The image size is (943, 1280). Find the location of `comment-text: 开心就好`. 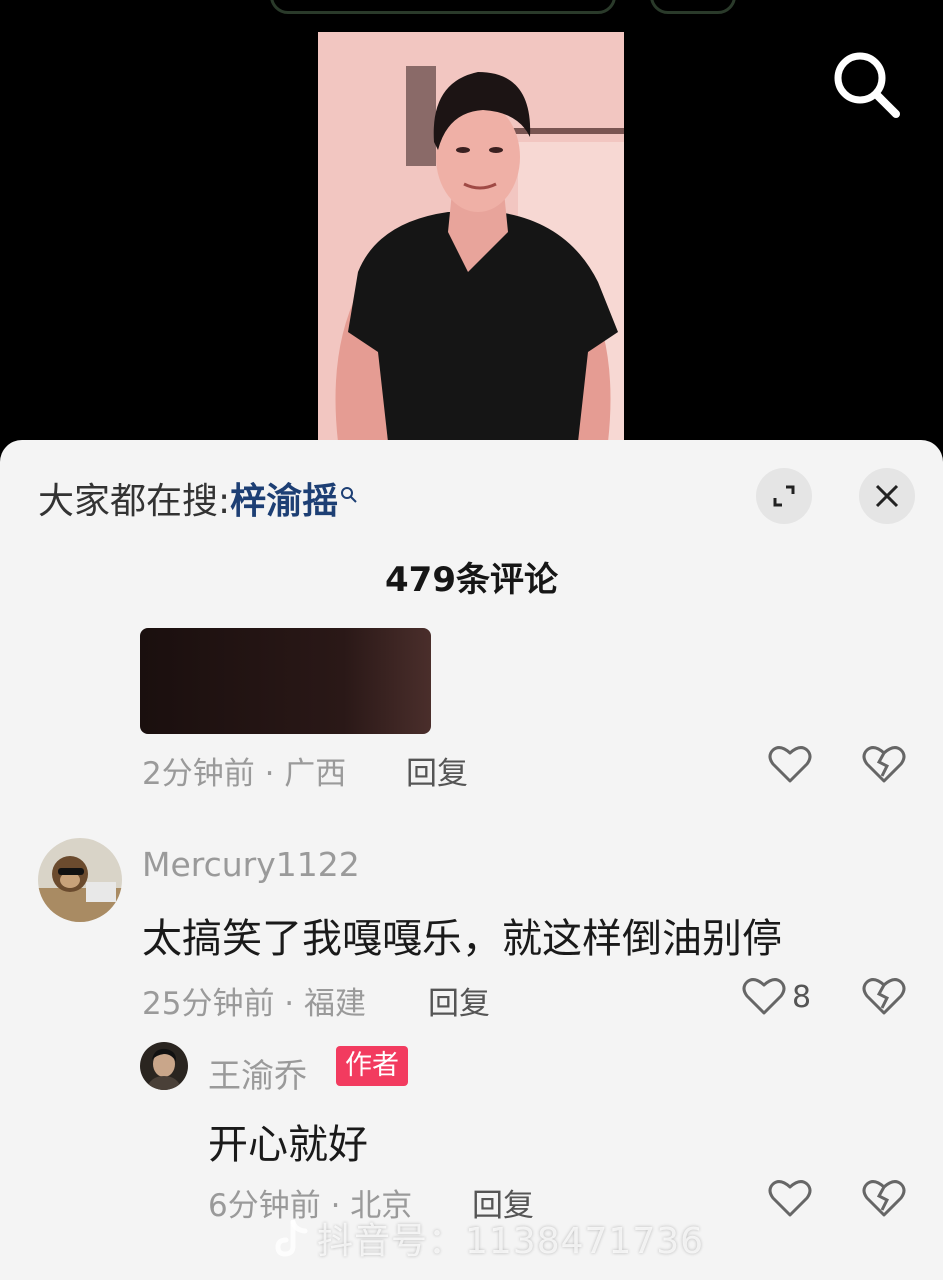

comment-text: 开心就好 is located at coordinates (288, 1145).